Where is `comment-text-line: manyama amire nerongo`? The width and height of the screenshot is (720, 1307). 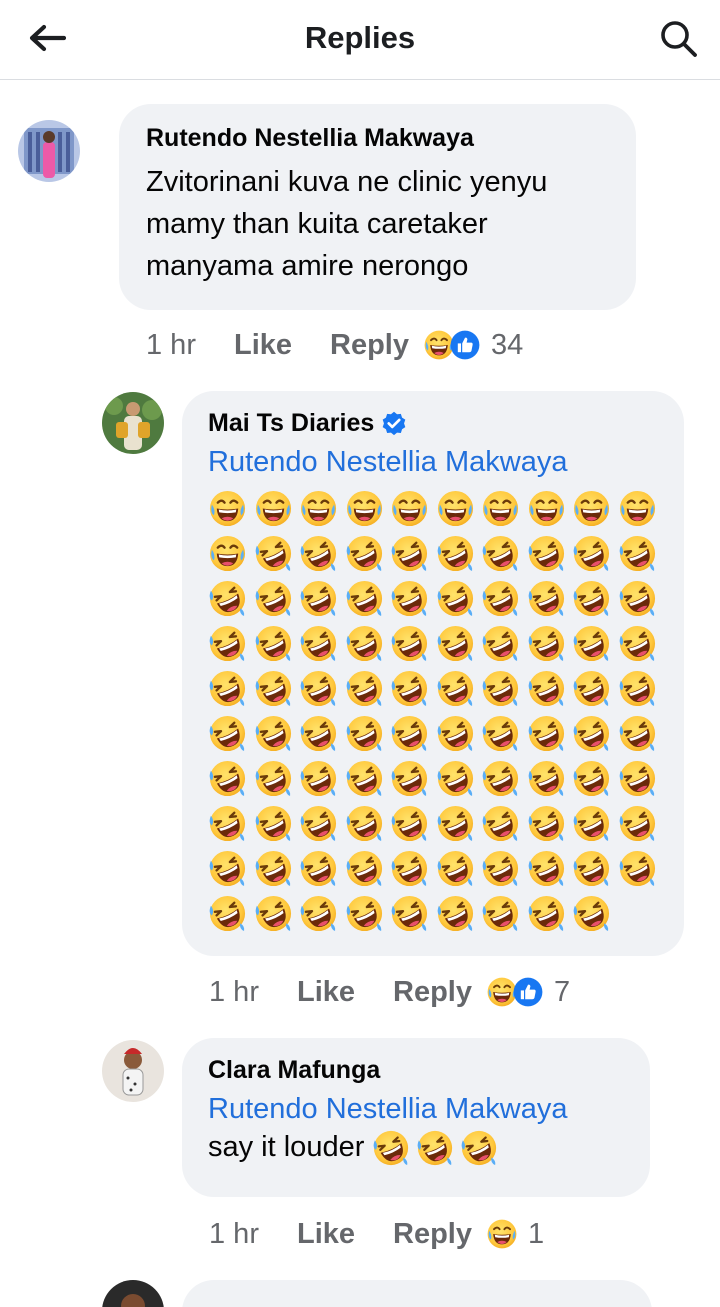 comment-text-line: manyama amire nerongo is located at coordinates (307, 266).